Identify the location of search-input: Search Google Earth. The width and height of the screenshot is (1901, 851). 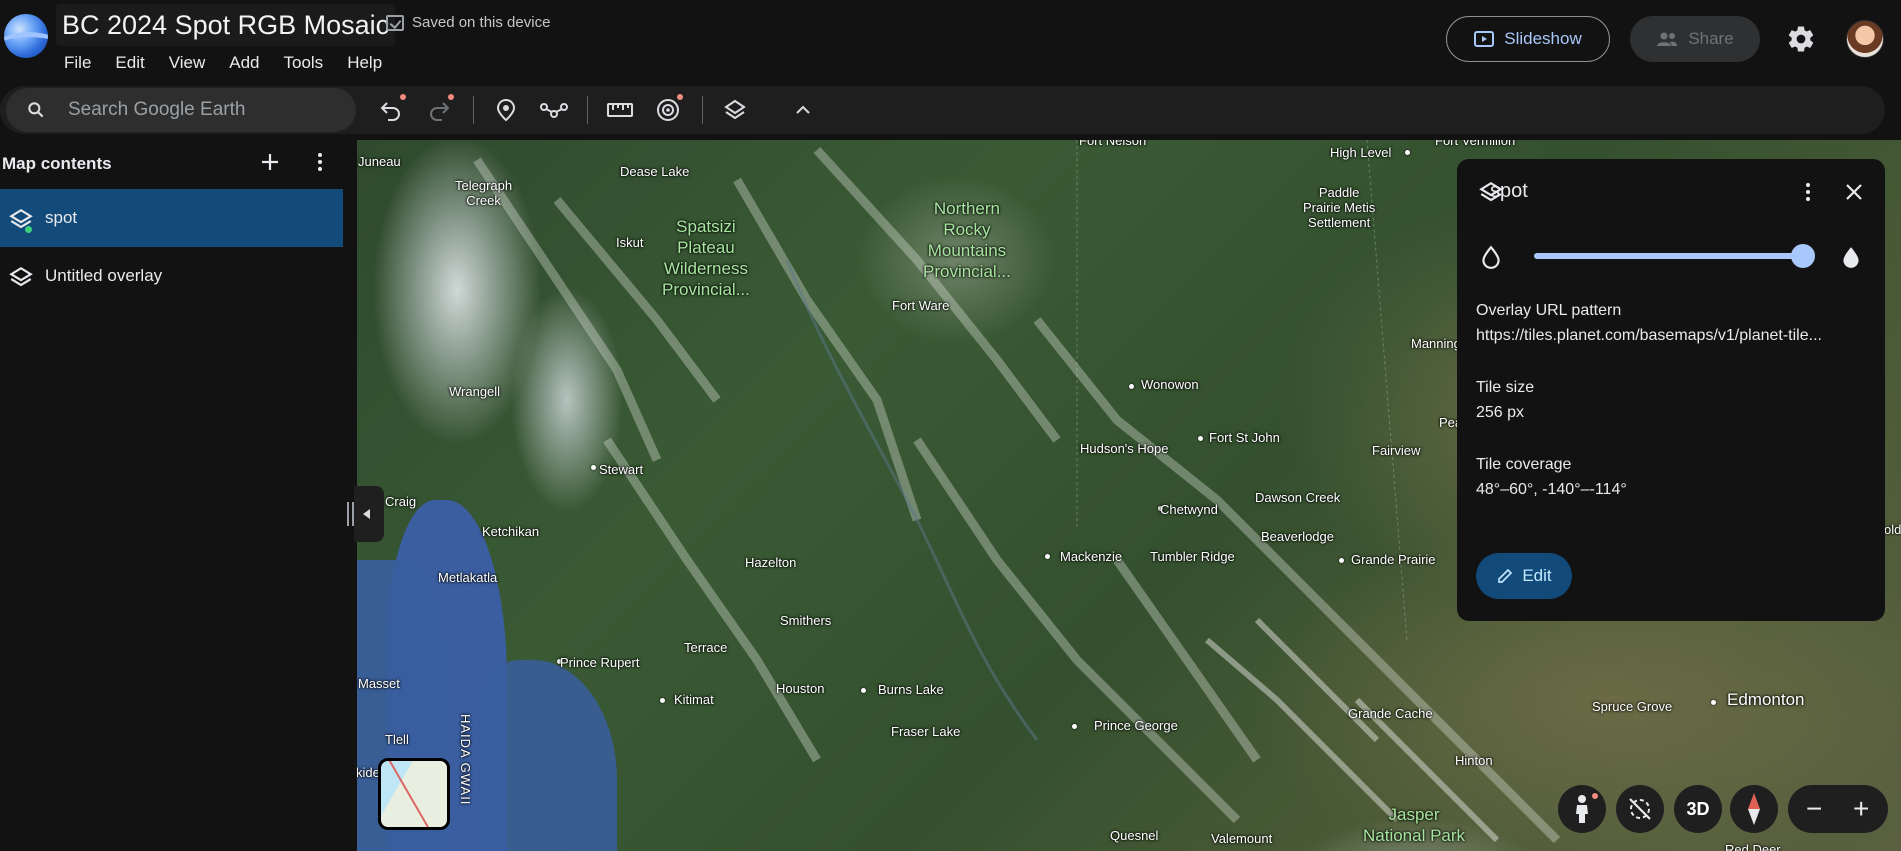
(181, 110).